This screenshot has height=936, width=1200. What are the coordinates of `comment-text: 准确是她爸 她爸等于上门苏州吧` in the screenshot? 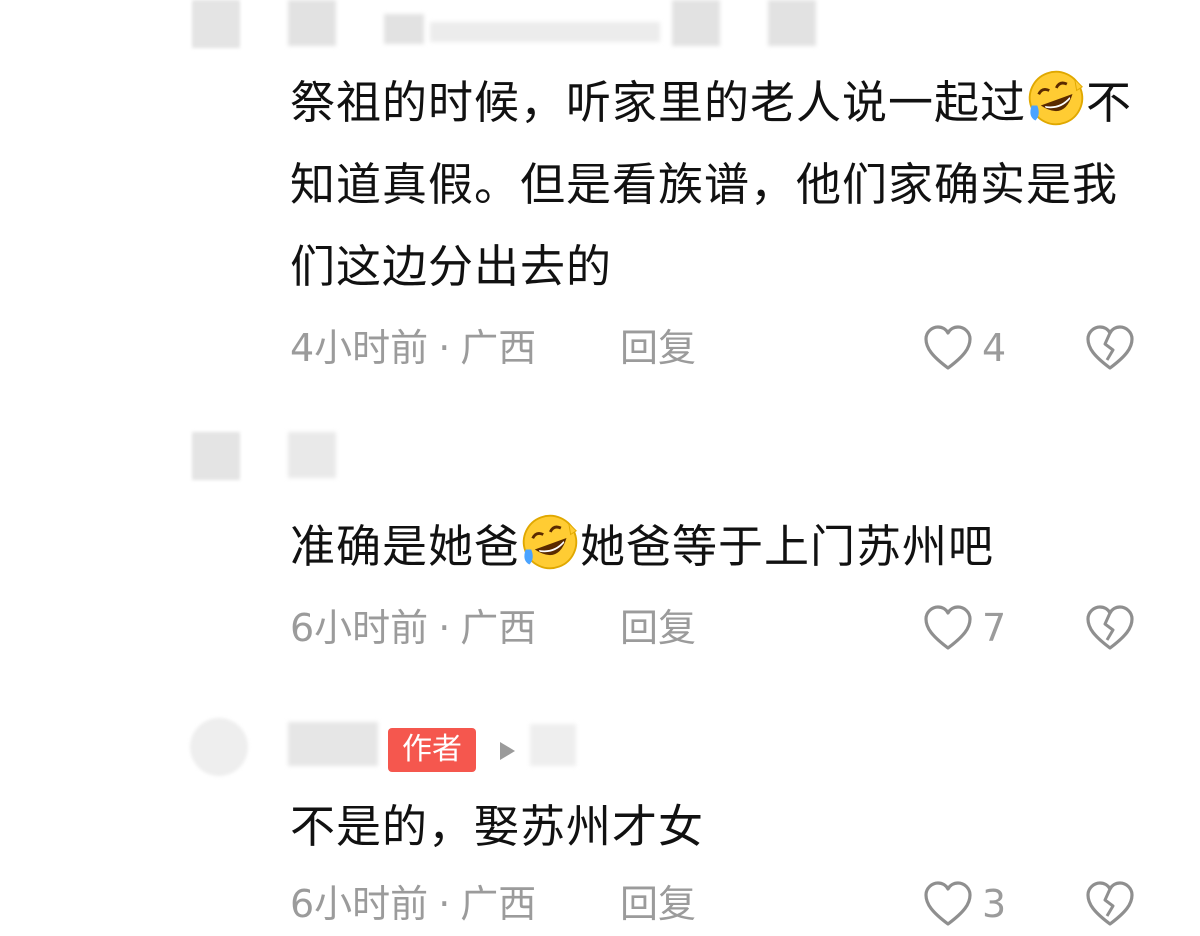 It's located at (720, 547).